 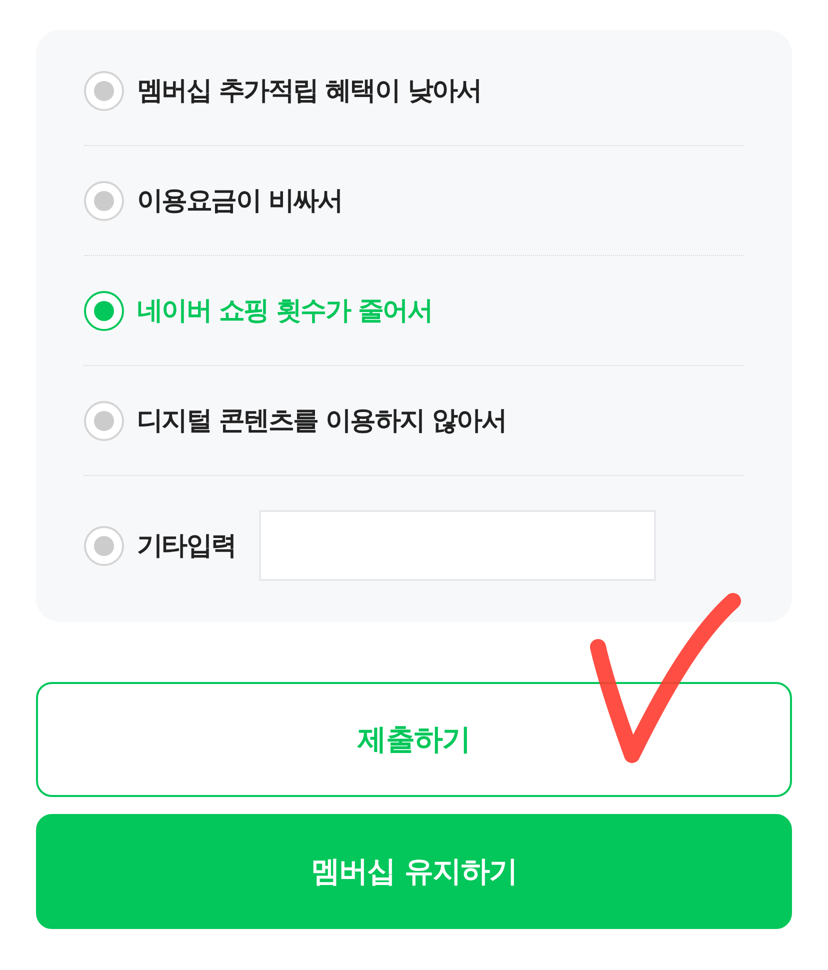 What do you see at coordinates (239, 201) in the screenshot?
I see `option-label: 이용요금이 비싸서` at bounding box center [239, 201].